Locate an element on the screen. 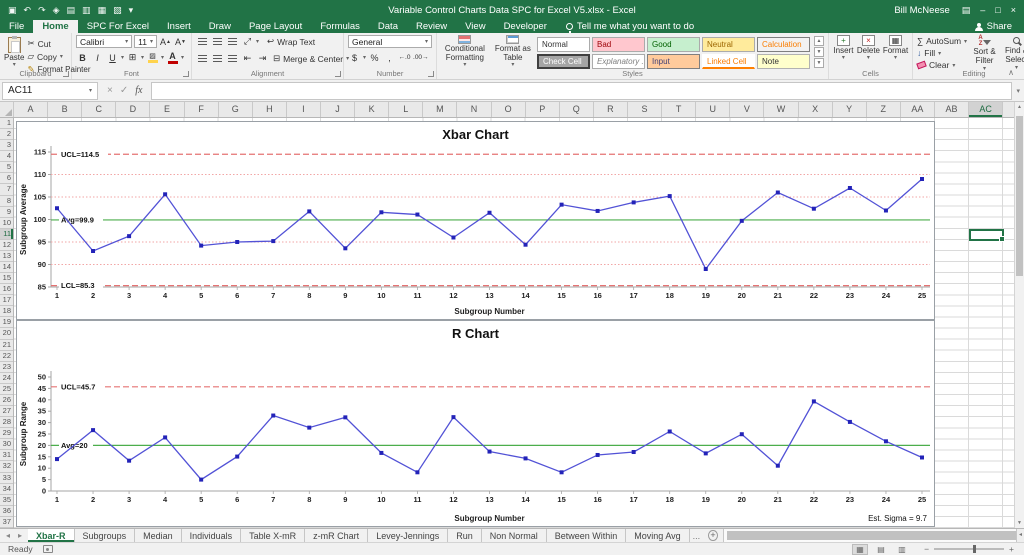  column-header-m: M is located at coordinates (440, 109).